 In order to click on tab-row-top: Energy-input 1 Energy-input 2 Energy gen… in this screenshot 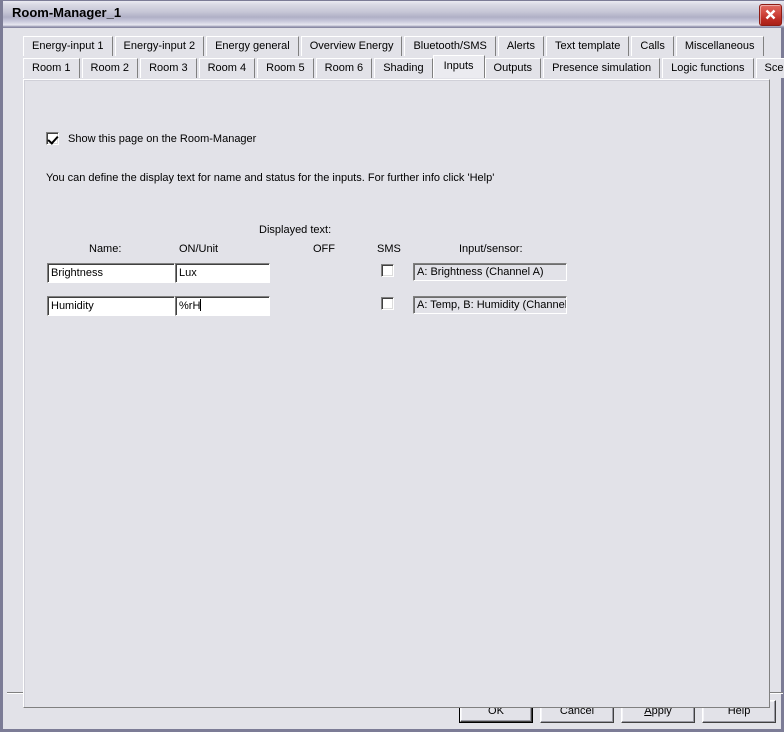, I will do `click(396, 46)`.